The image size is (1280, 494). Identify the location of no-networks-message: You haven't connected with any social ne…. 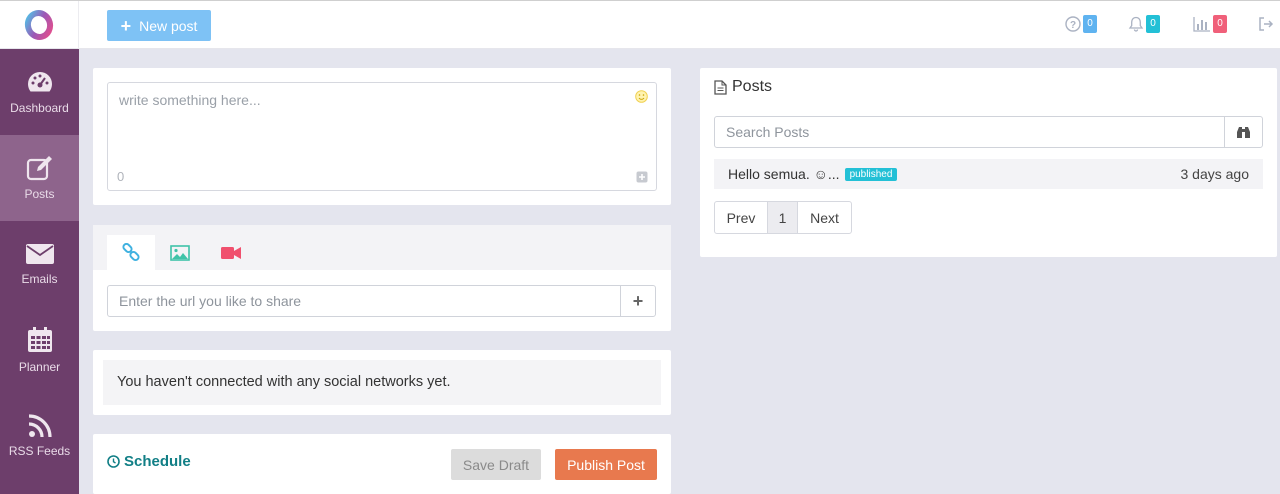
(382, 382).